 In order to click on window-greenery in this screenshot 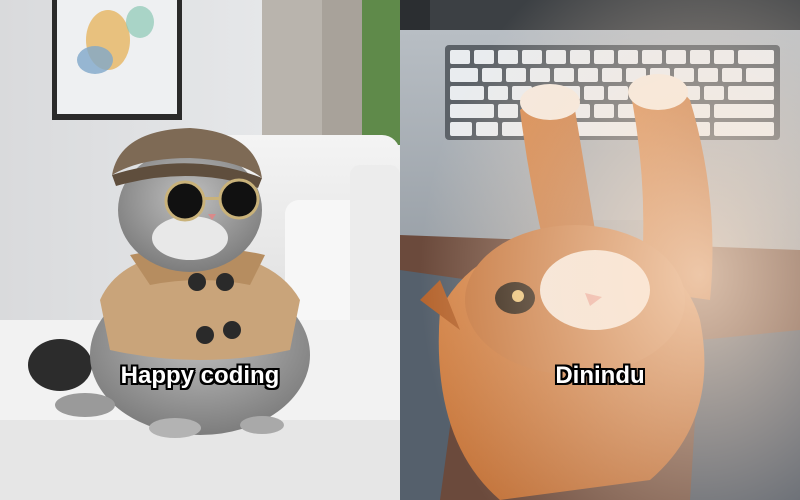, I will do `click(381, 72)`.